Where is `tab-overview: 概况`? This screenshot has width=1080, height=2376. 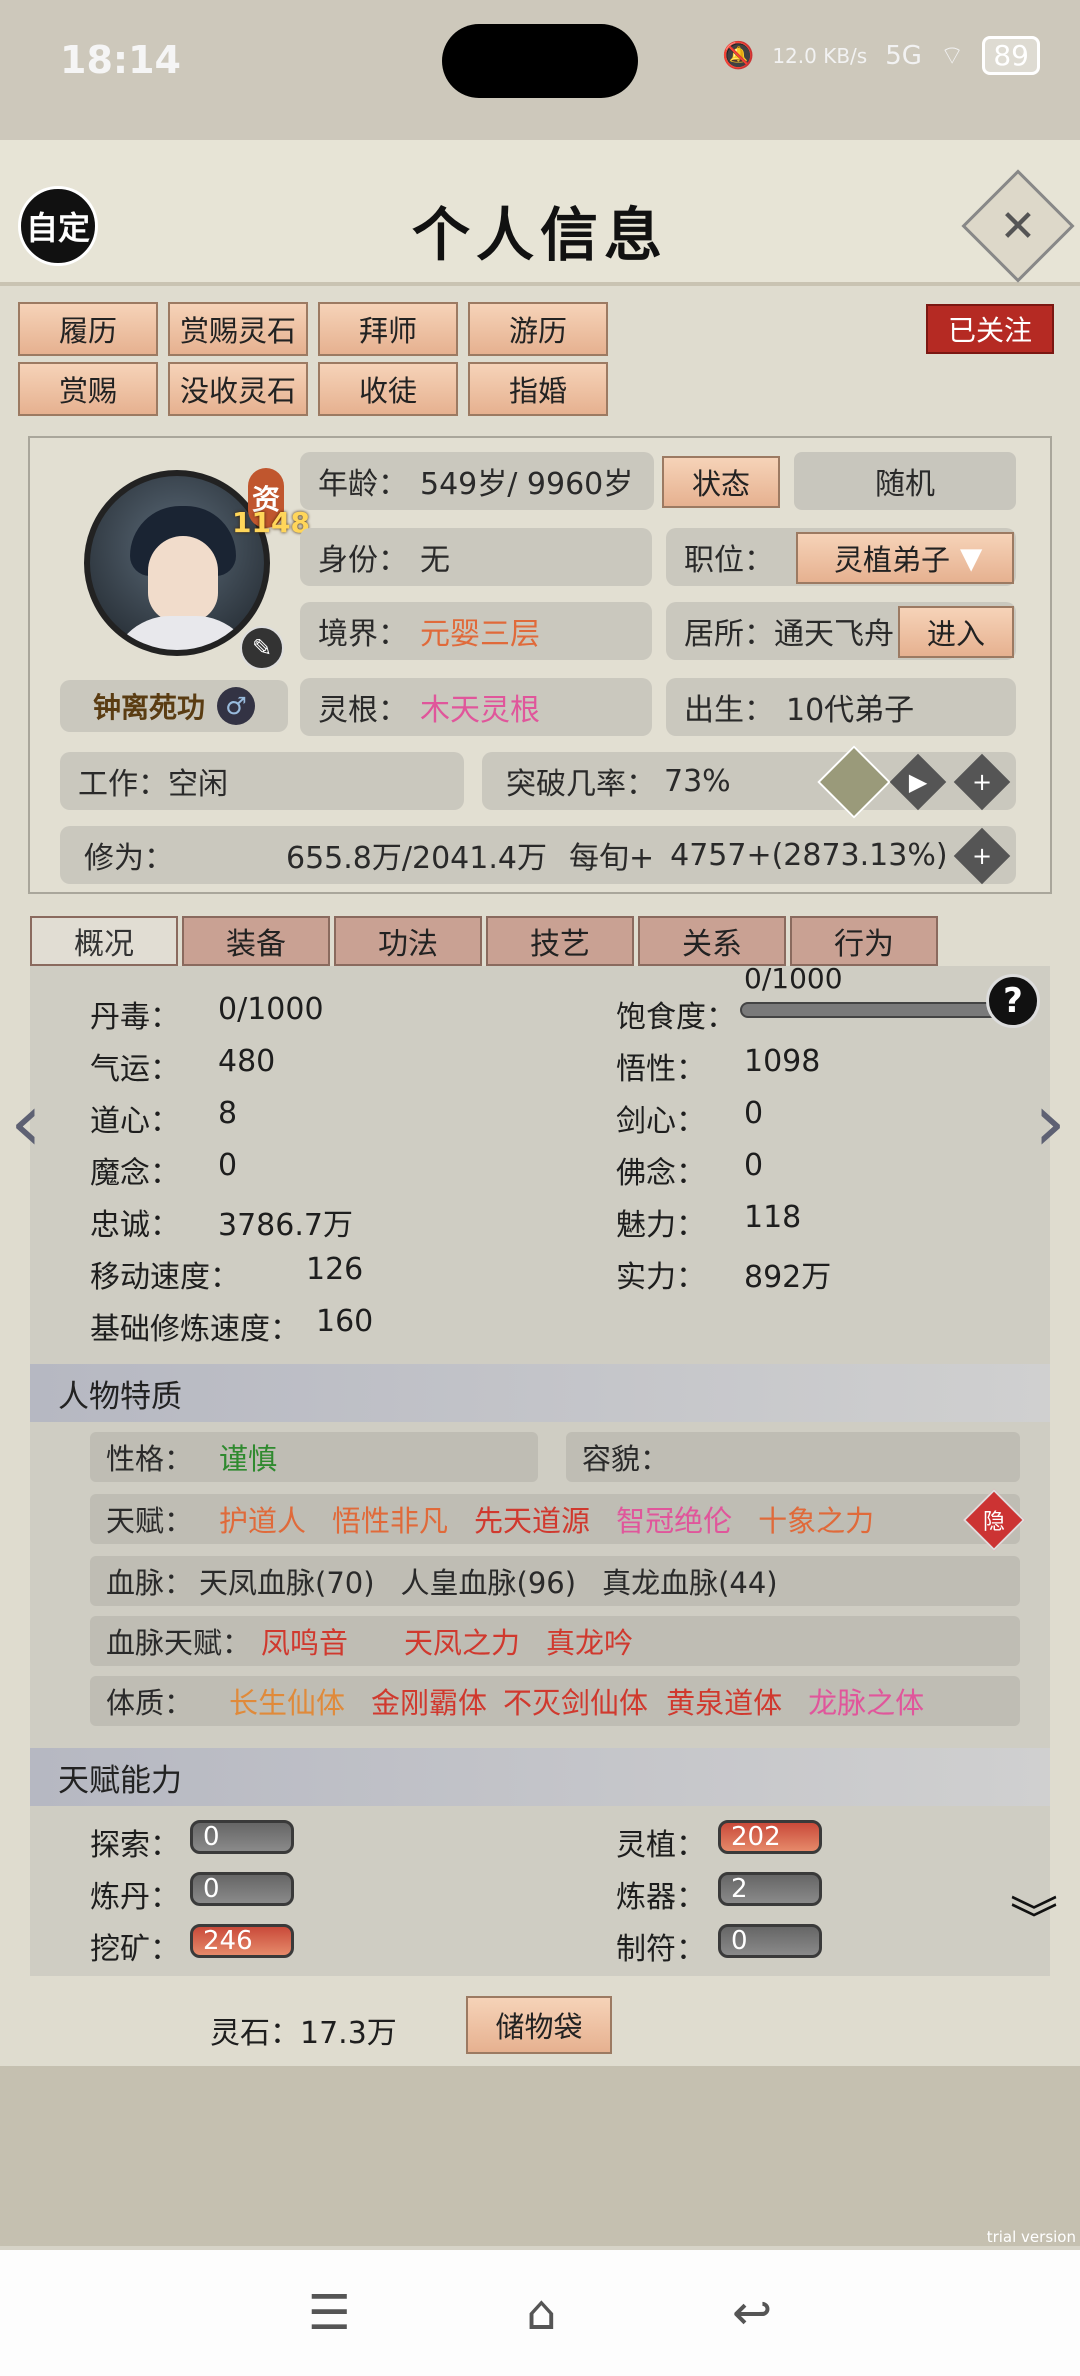 tab-overview: 概况 is located at coordinates (104, 941).